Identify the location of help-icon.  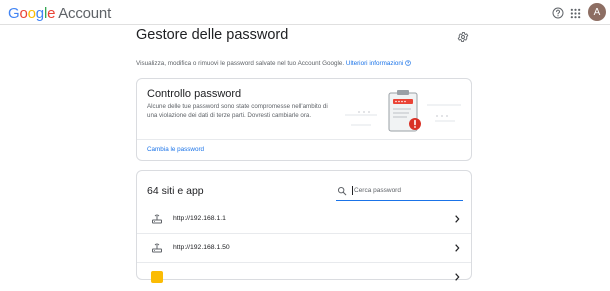
(558, 13).